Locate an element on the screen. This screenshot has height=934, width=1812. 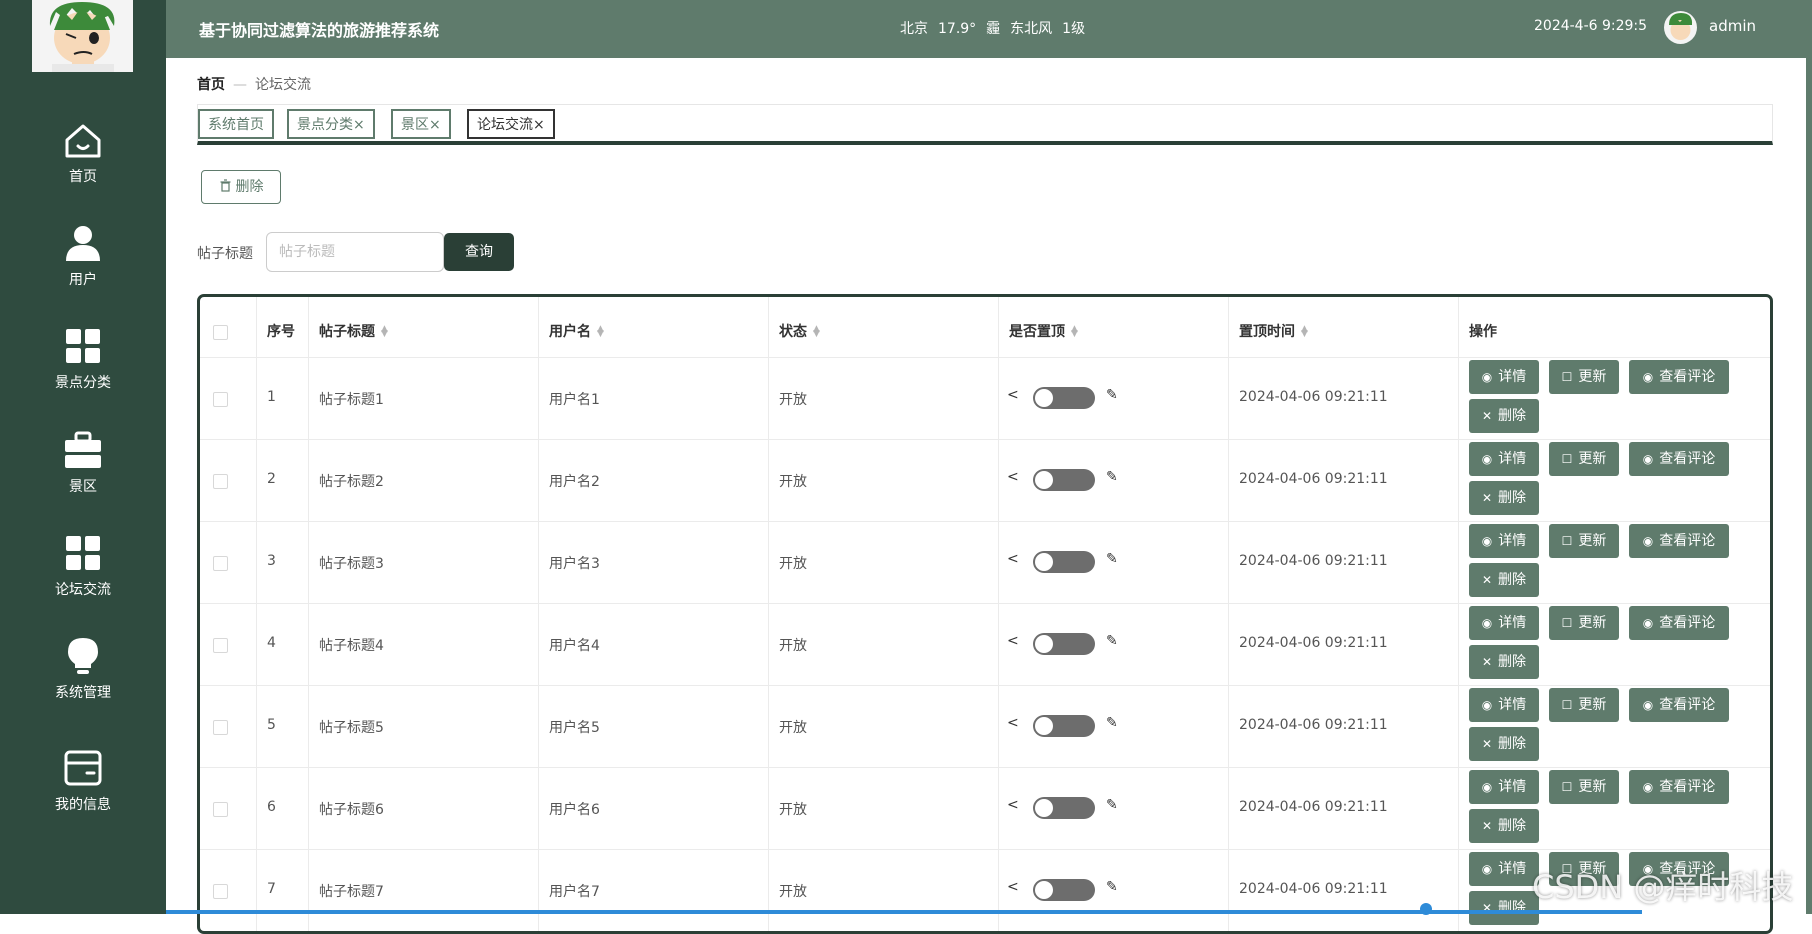
tab-forum: 论坛交流× is located at coordinates (511, 124).